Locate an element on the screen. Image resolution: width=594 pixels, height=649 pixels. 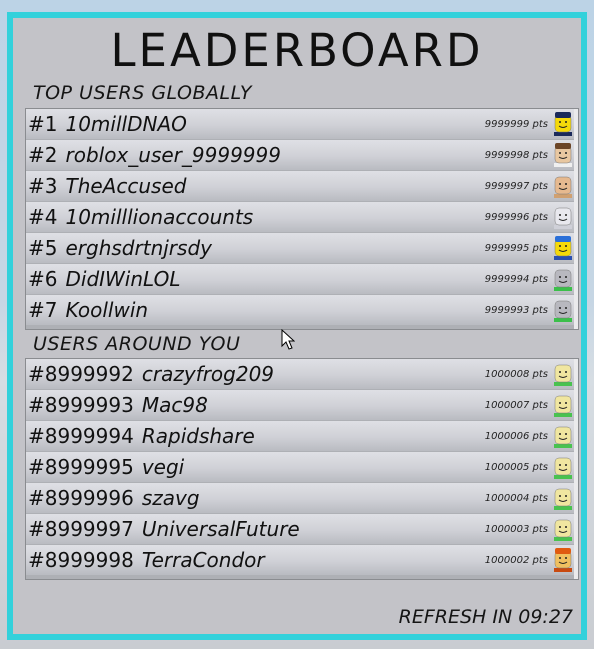
rank-label: #6 is located at coordinates (43, 279).